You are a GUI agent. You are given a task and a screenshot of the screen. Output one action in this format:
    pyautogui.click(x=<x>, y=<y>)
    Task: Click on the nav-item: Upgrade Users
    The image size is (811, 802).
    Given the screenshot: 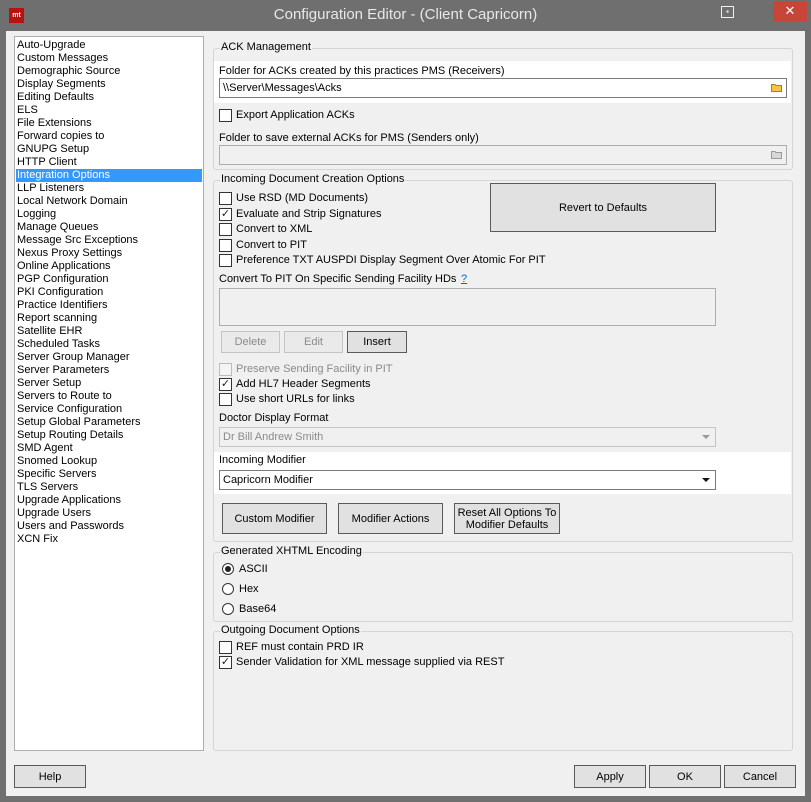 What is the action you would take?
    pyautogui.click(x=109, y=513)
    